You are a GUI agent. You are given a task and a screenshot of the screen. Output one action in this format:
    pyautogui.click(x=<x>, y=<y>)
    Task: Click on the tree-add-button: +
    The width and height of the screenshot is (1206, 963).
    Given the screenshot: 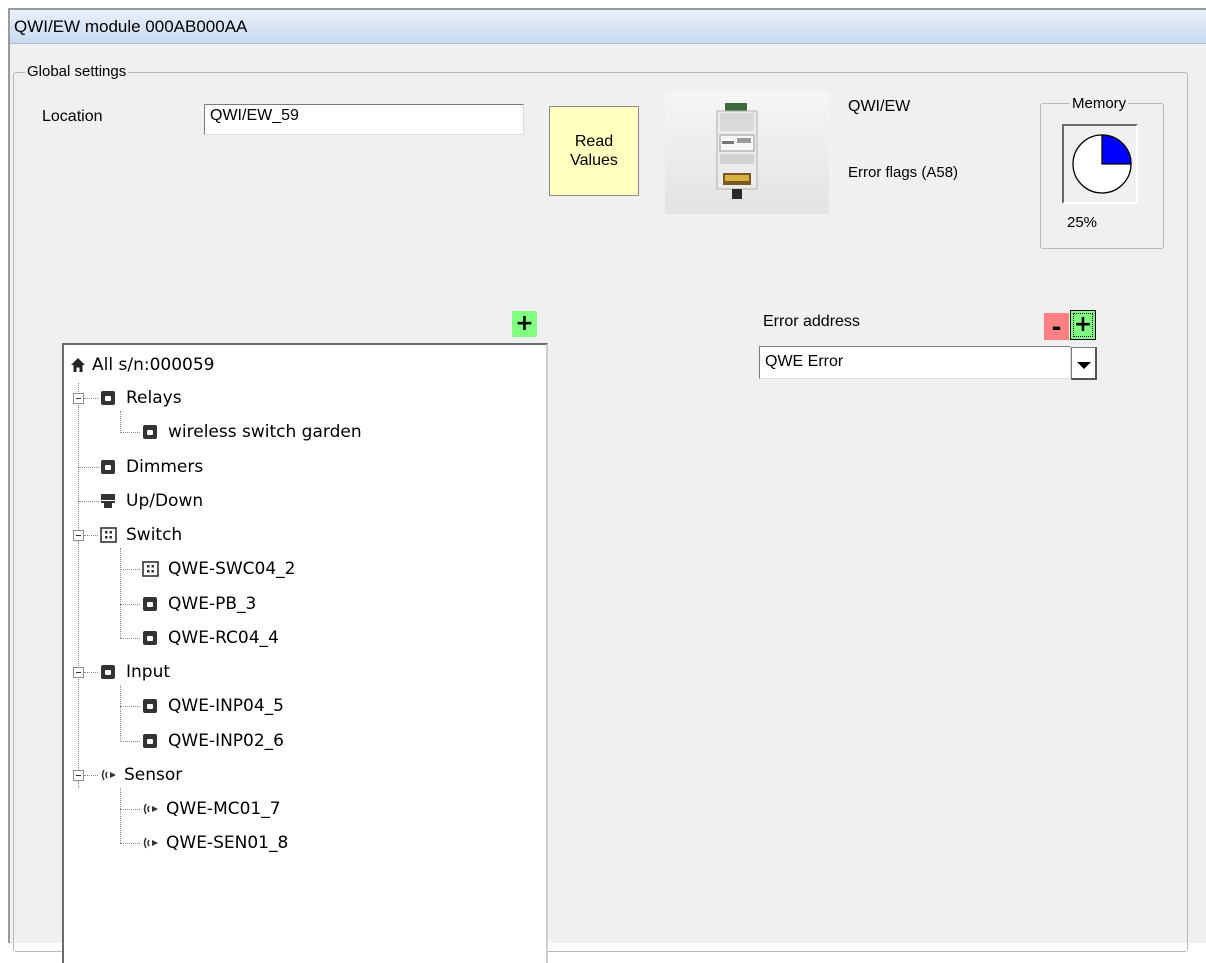 What is the action you would take?
    pyautogui.click(x=524, y=324)
    